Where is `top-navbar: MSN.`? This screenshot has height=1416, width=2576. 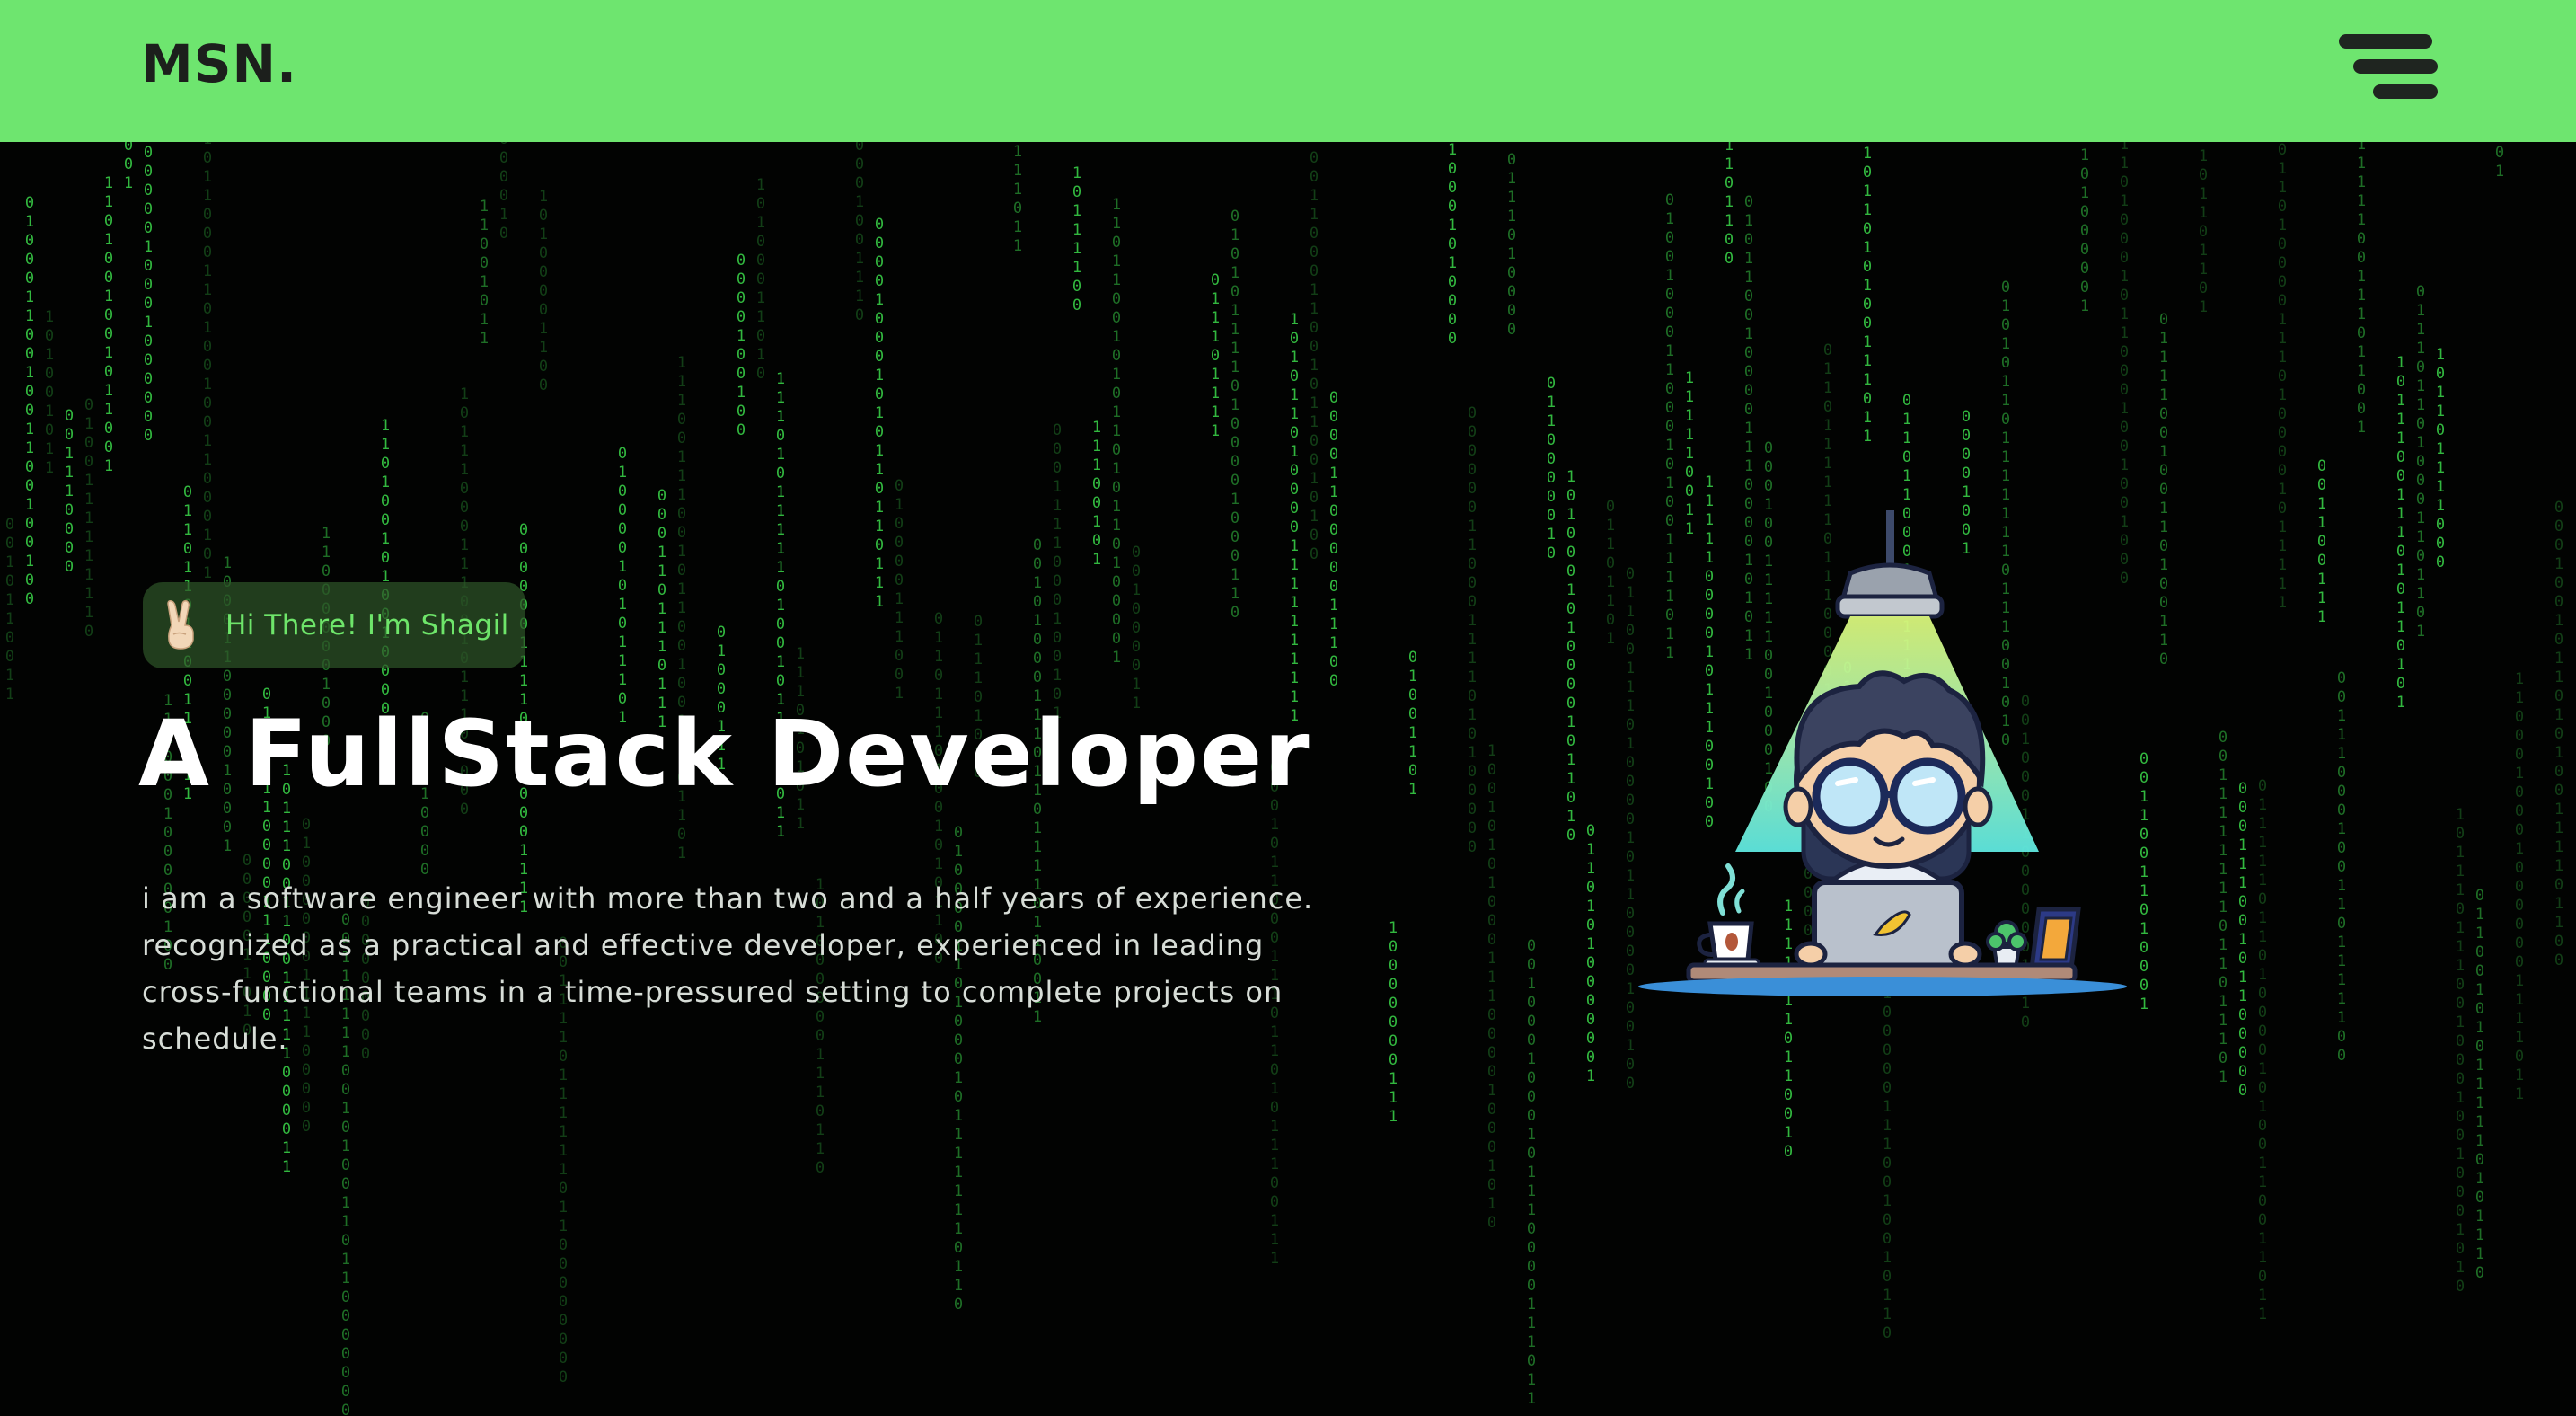
top-navbar: MSN. is located at coordinates (1288, 71).